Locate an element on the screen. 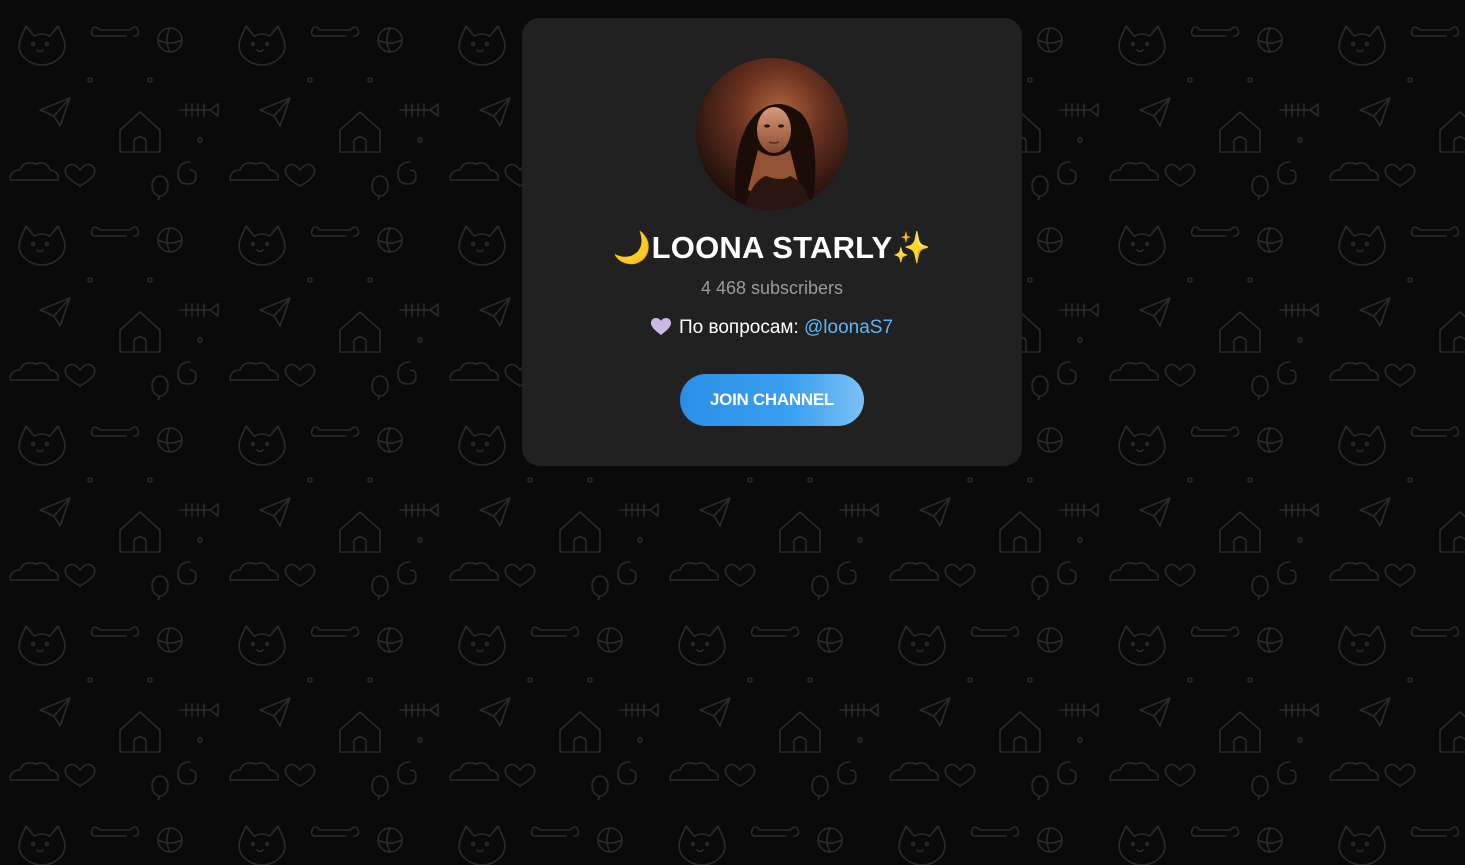 The image size is (1465, 865). subscriber-count: 4 468 subscribers is located at coordinates (772, 288).